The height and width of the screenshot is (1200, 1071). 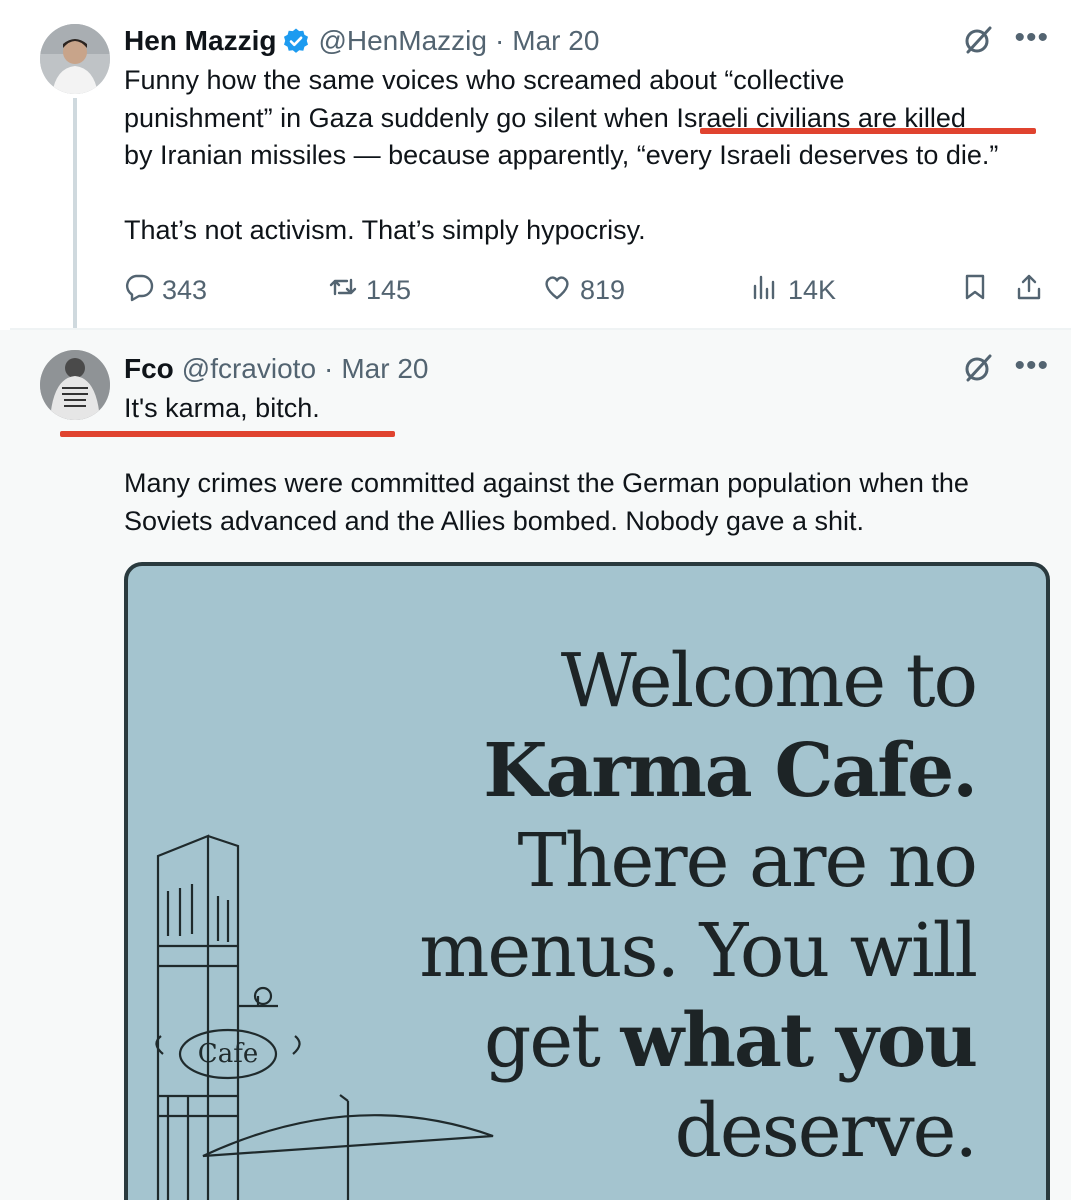 What do you see at coordinates (557, 290) in the screenshot?
I see `like-icon` at bounding box center [557, 290].